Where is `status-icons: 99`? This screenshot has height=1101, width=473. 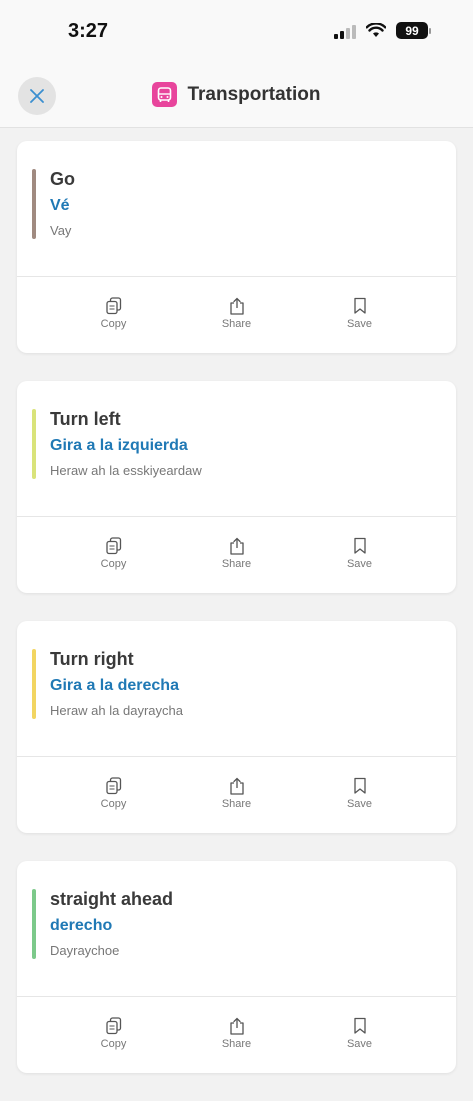 status-icons: 99 is located at coordinates (382, 30).